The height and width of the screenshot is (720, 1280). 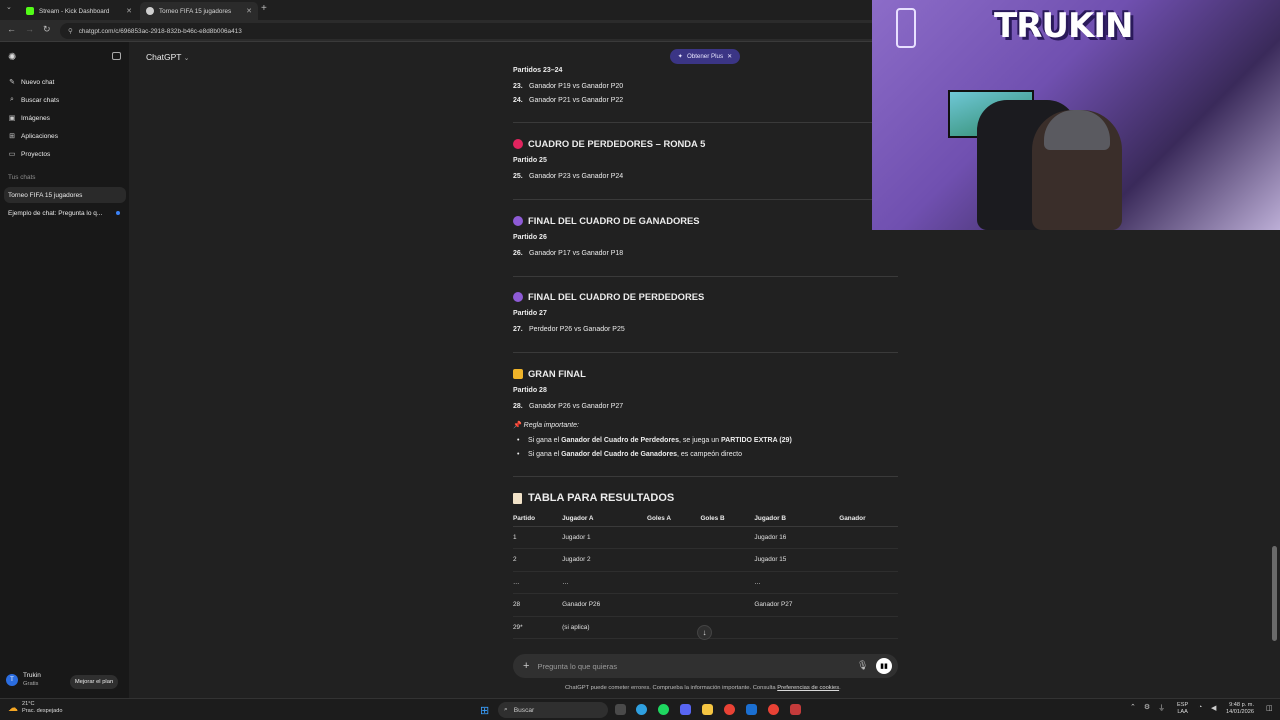 I want to click on match-number: 23., so click(x=518, y=86).